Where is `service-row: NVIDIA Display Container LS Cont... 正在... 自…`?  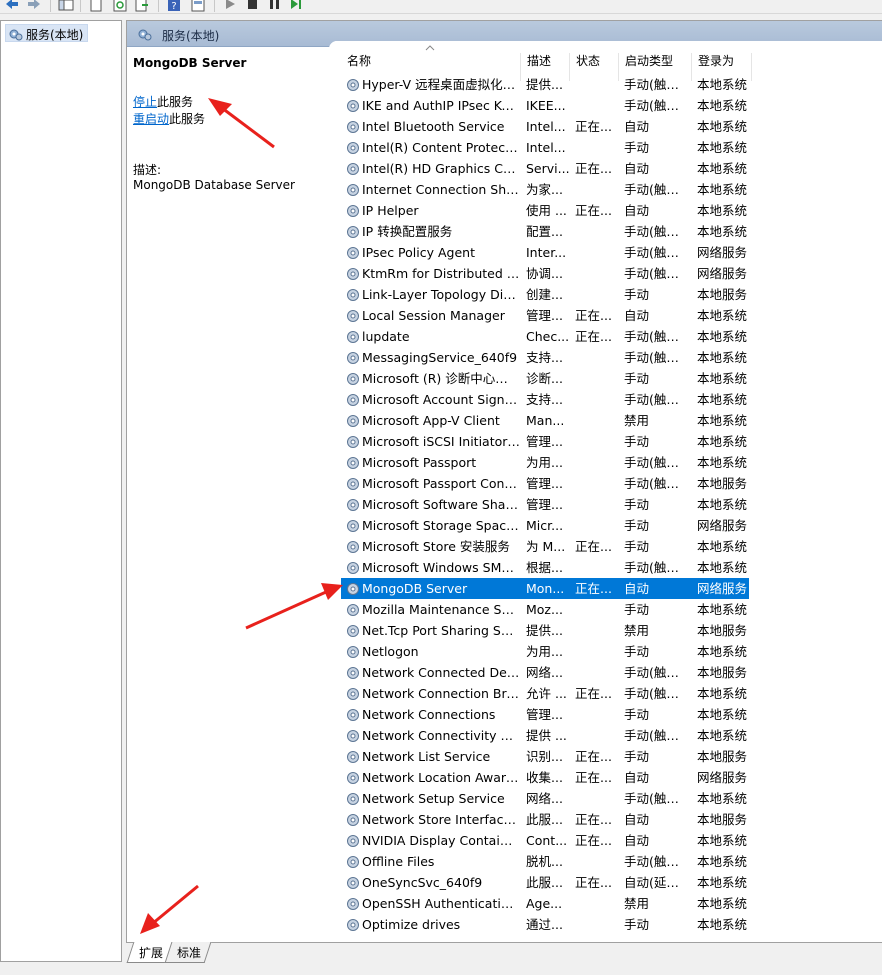
service-row: NVIDIA Display Container LS Cont... 正在... 自… is located at coordinates (545, 840).